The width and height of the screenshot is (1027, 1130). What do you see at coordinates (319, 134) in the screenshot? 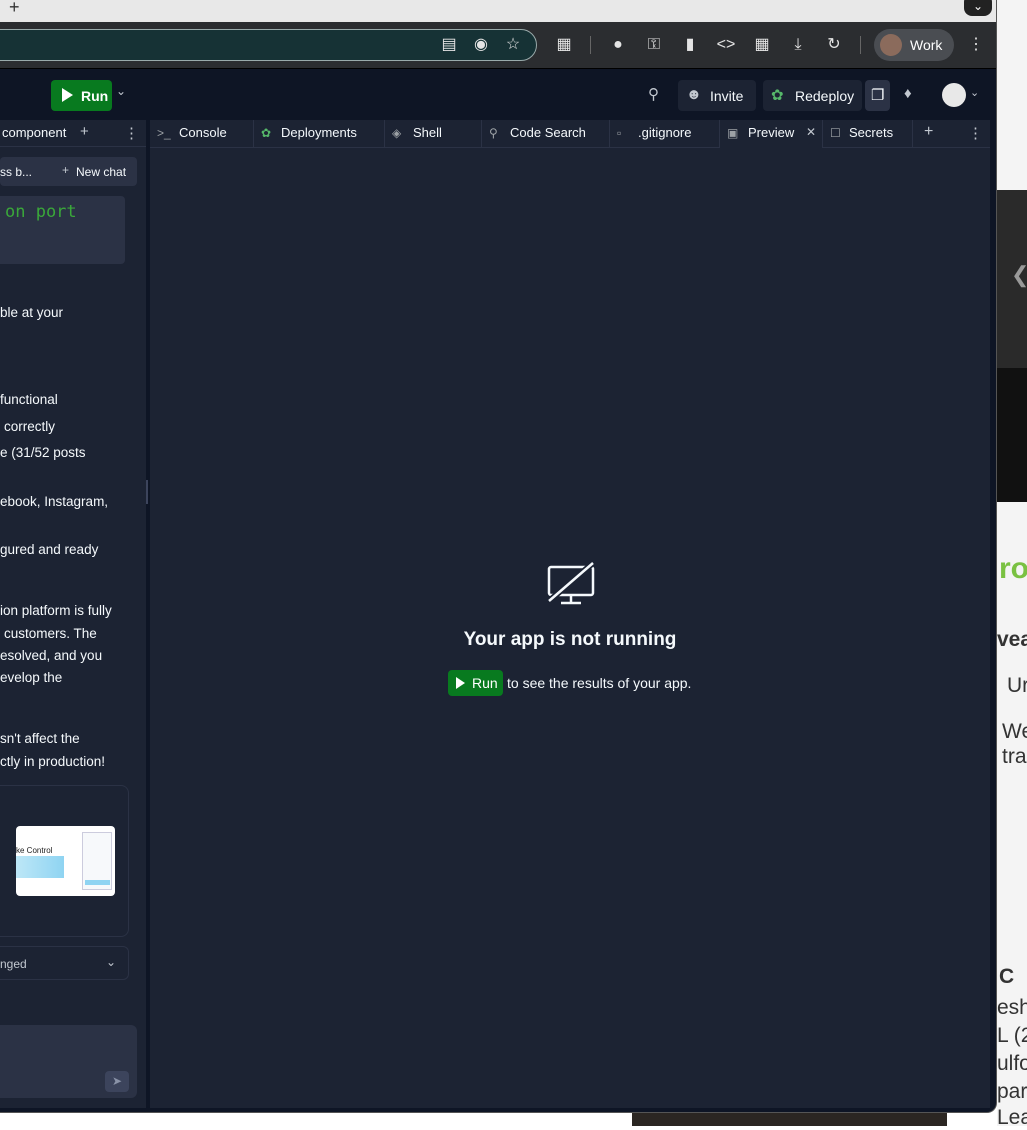
I see `tab-deployments: ✿ Deployments` at bounding box center [319, 134].